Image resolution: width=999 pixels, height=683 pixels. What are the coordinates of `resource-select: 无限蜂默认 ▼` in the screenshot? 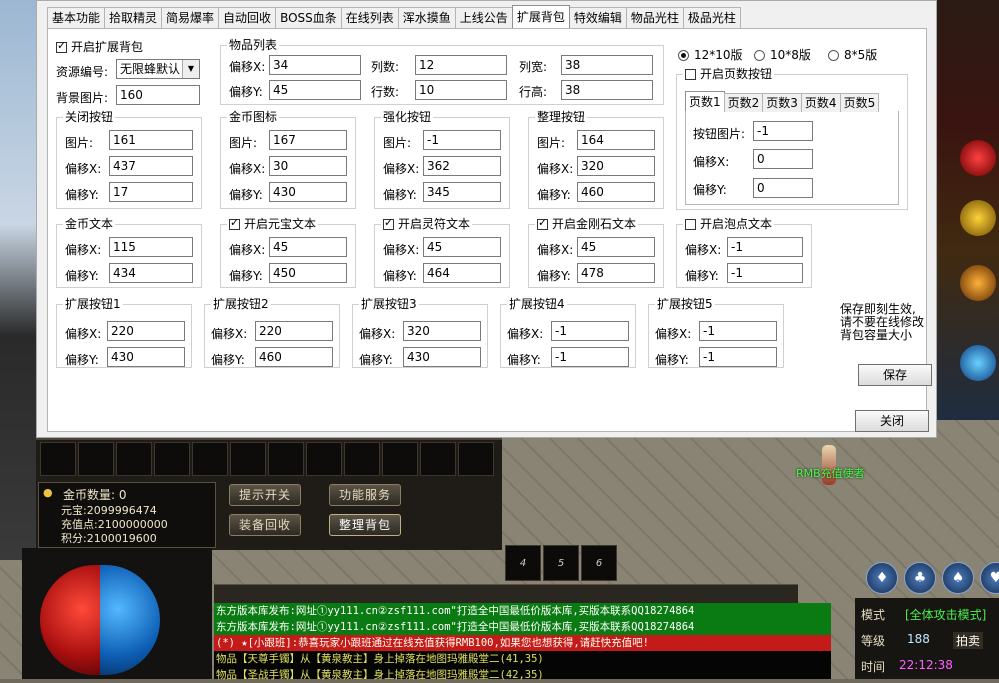 It's located at (158, 69).